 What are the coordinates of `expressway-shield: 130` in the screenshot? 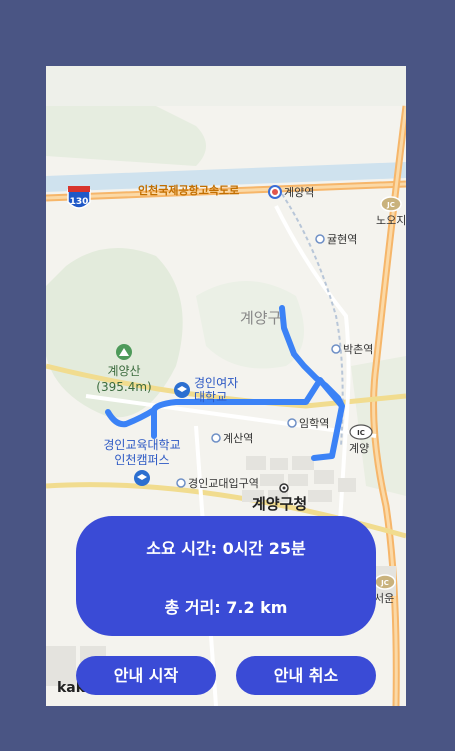 It's located at (79, 197).